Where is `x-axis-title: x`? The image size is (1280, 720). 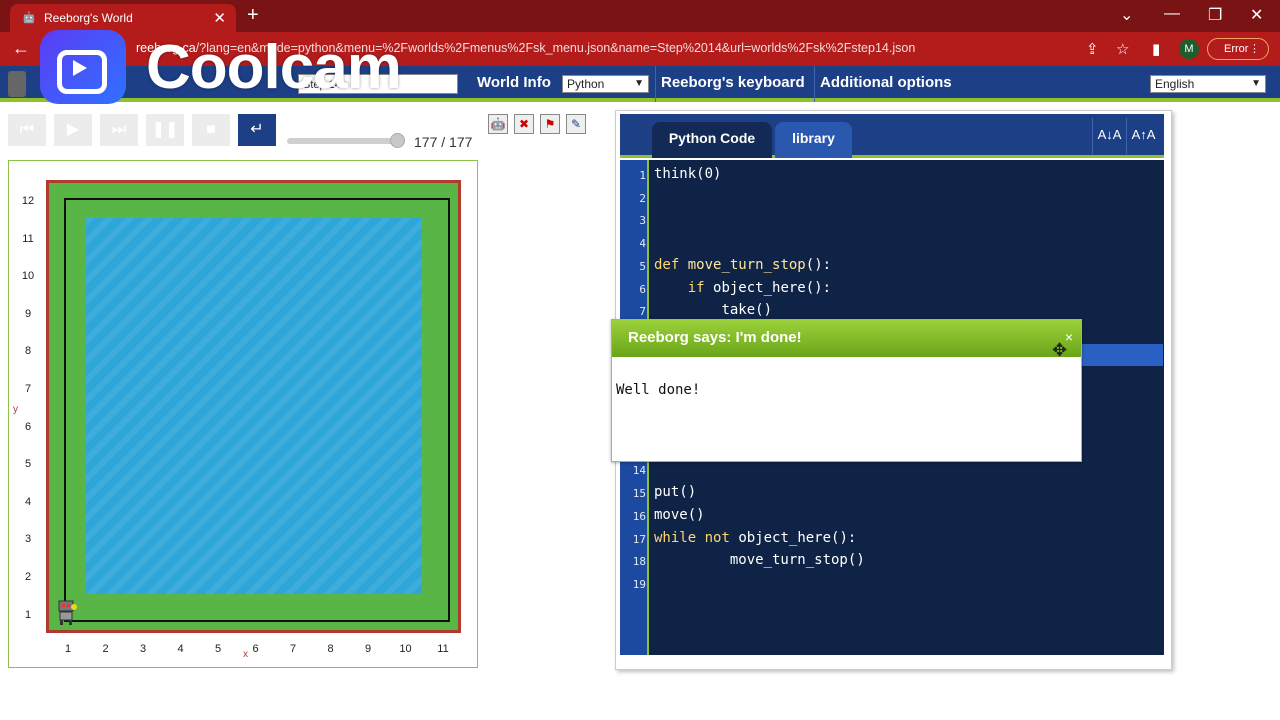
x-axis-title: x is located at coordinates (245, 654).